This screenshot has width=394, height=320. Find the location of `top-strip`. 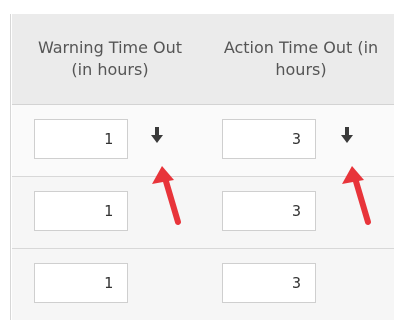

top-strip is located at coordinates (197, 7).